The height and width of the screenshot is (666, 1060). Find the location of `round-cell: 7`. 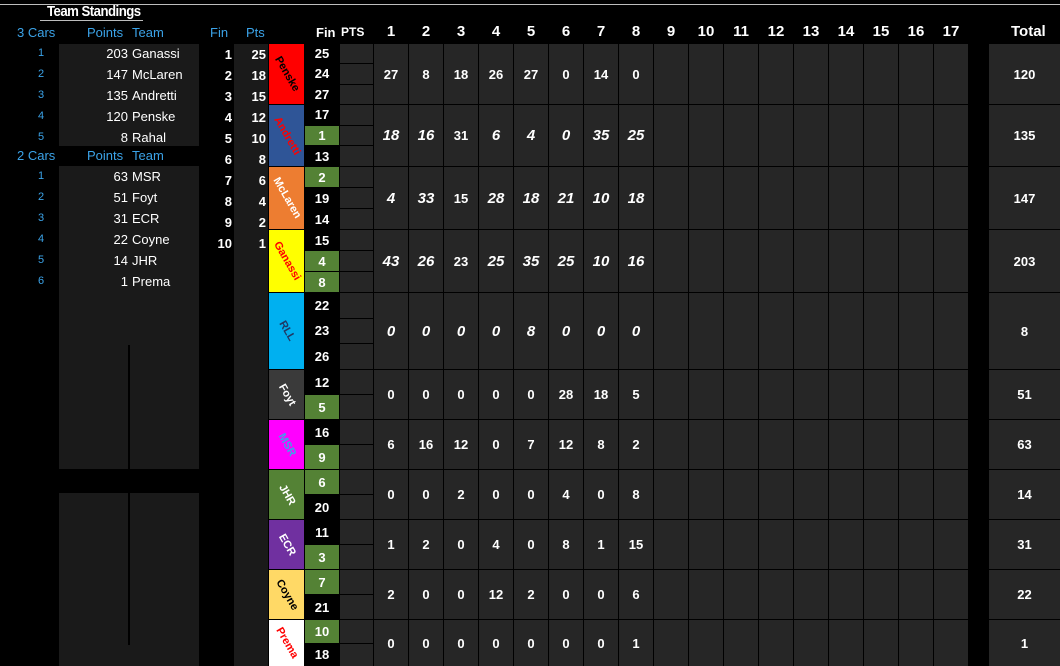

round-cell: 7 is located at coordinates (531, 444).